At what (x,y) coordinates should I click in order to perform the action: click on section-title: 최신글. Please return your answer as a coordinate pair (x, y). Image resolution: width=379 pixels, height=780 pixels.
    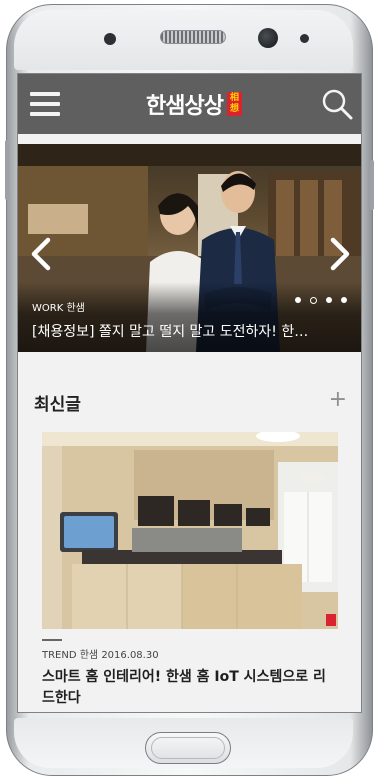
    Looking at the image, I should click on (57, 405).